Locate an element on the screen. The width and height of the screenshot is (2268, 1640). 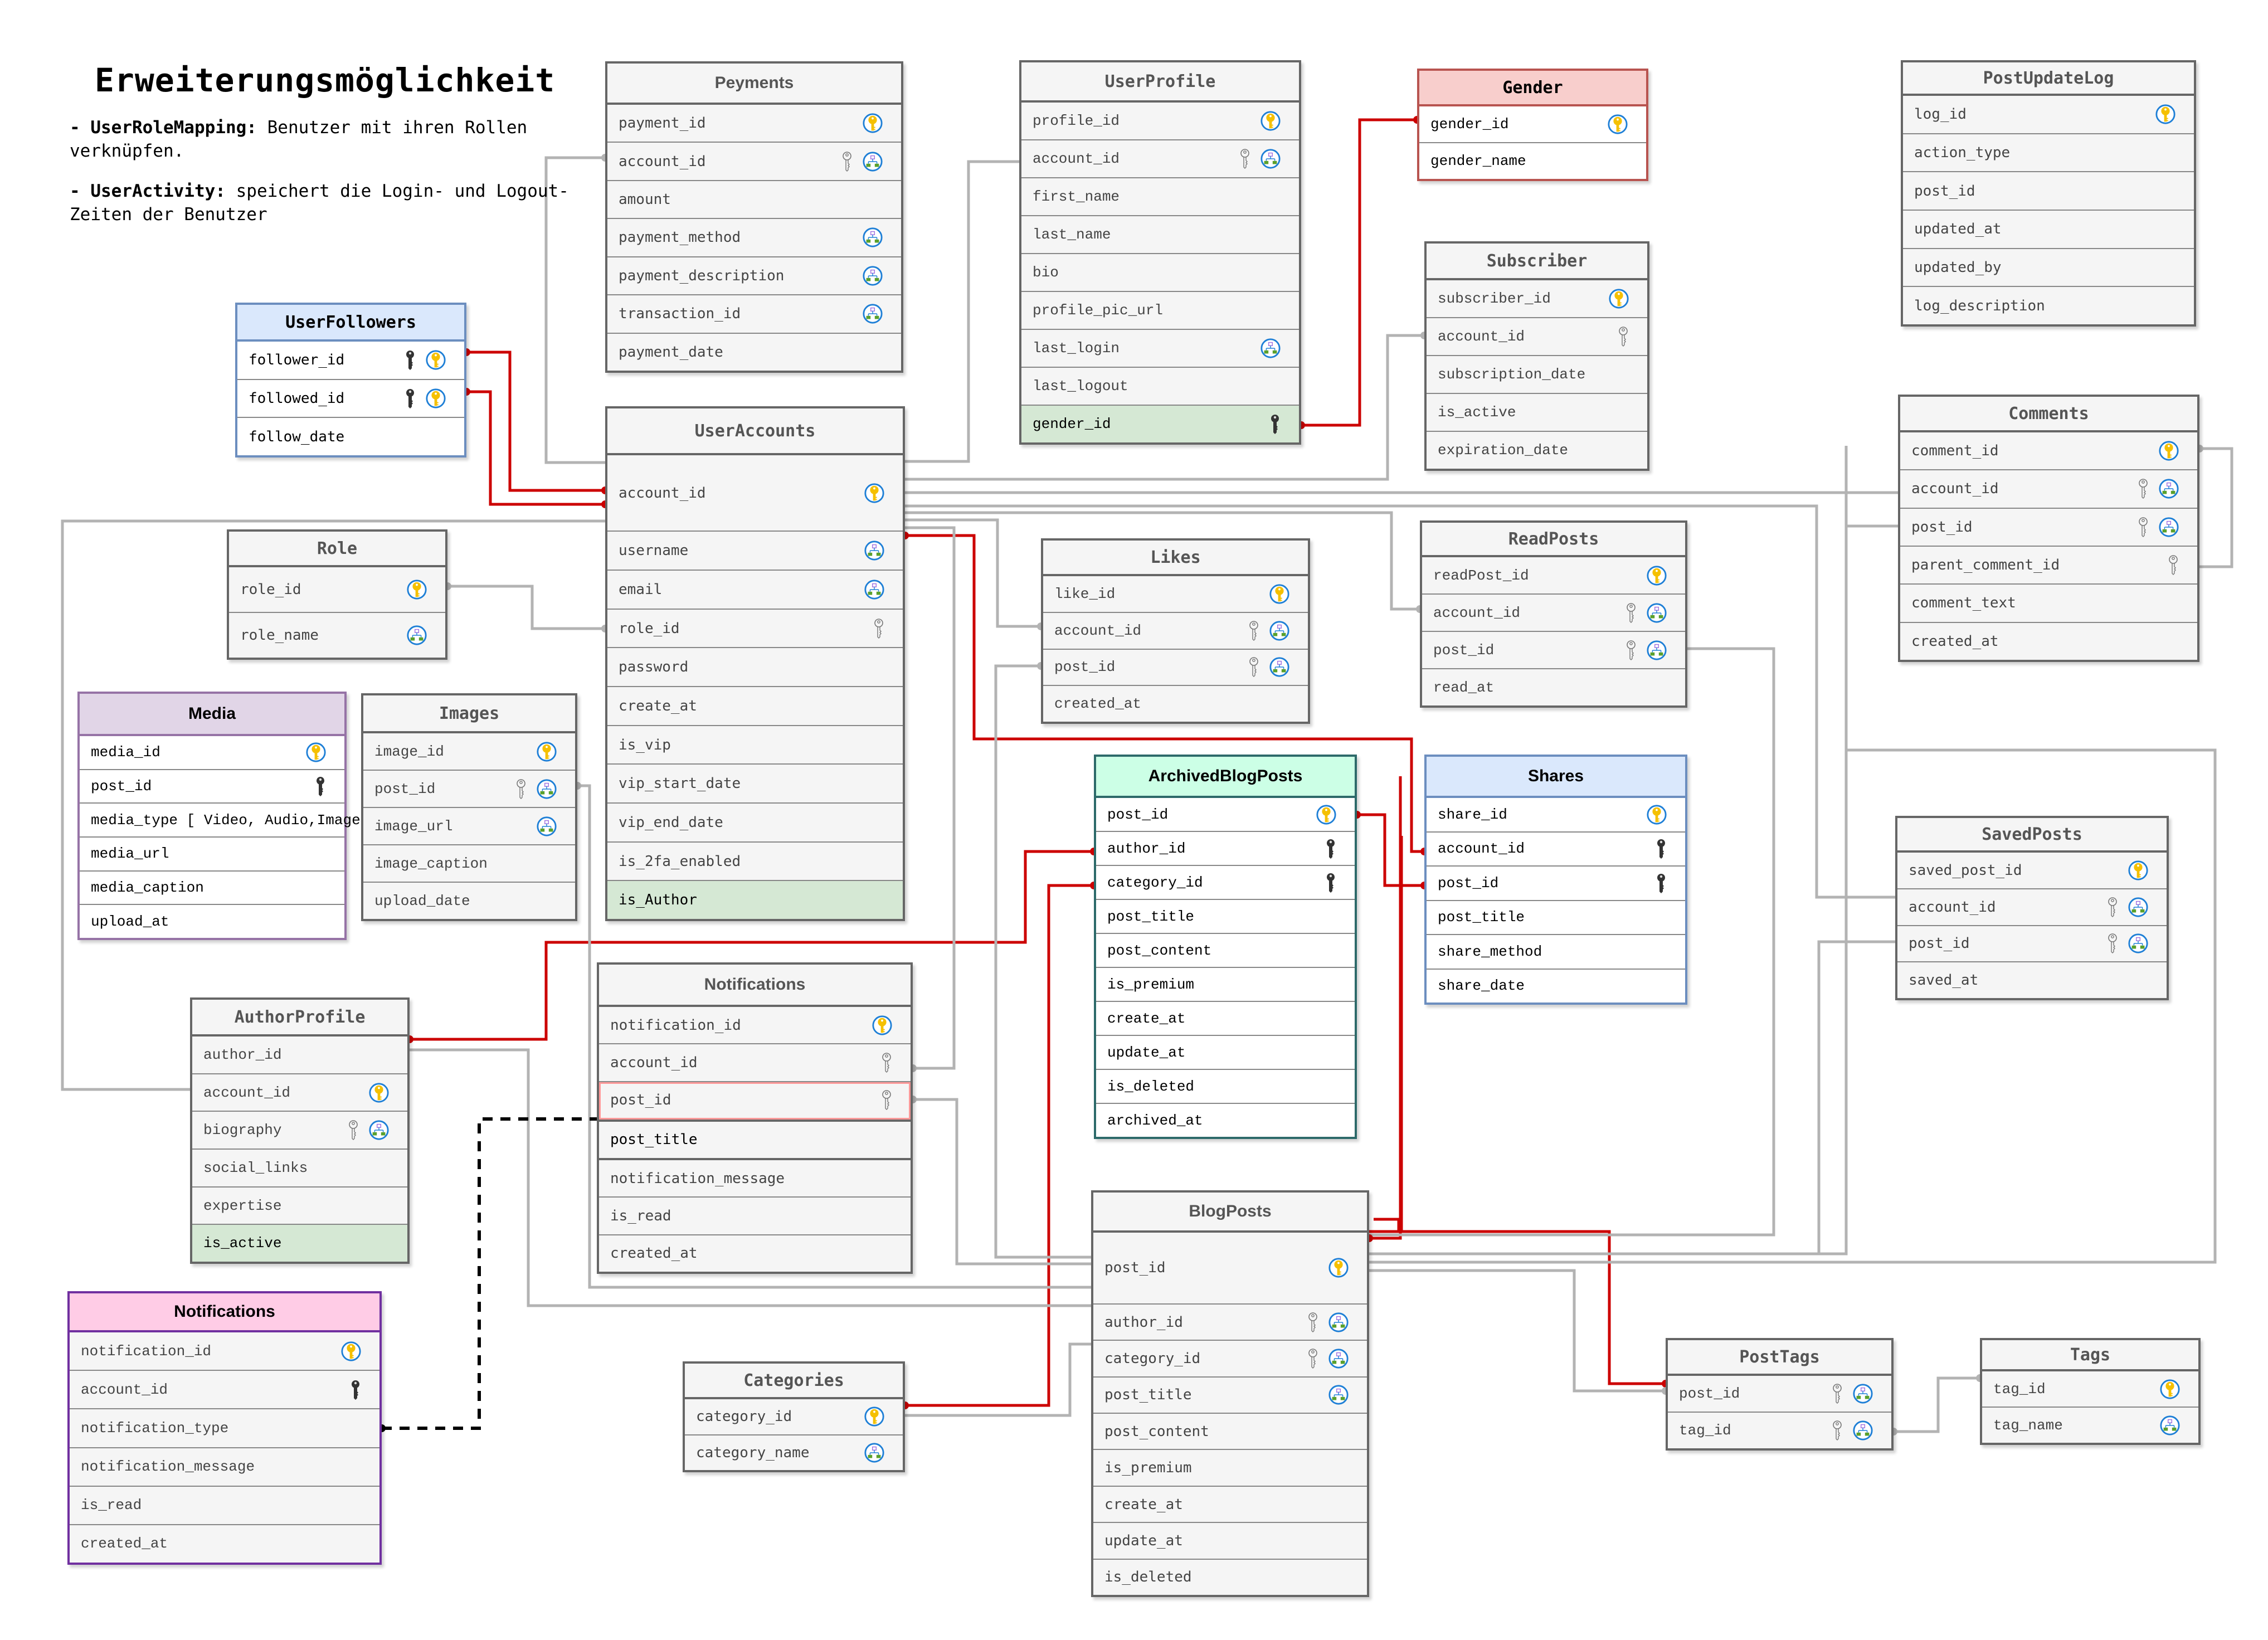
field-row: comment_id is located at coordinates (2048, 451).